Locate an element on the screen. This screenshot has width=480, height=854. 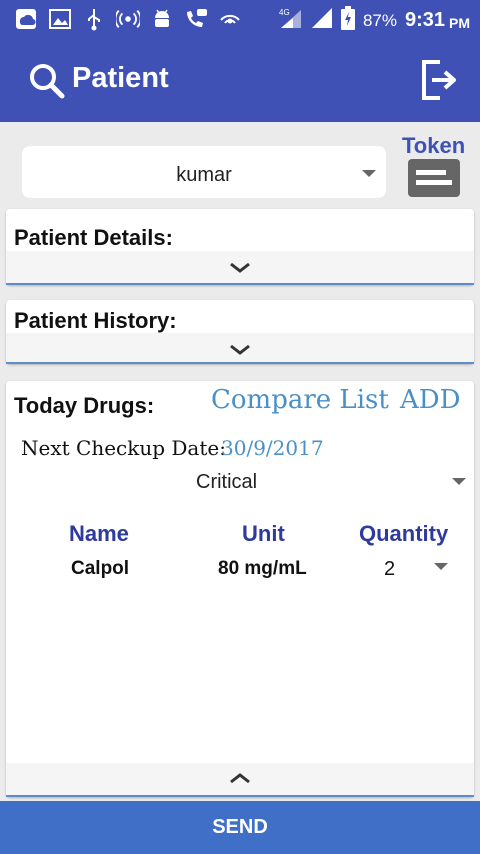
today-drugs-title: Today Drugs: is located at coordinates (84, 405).